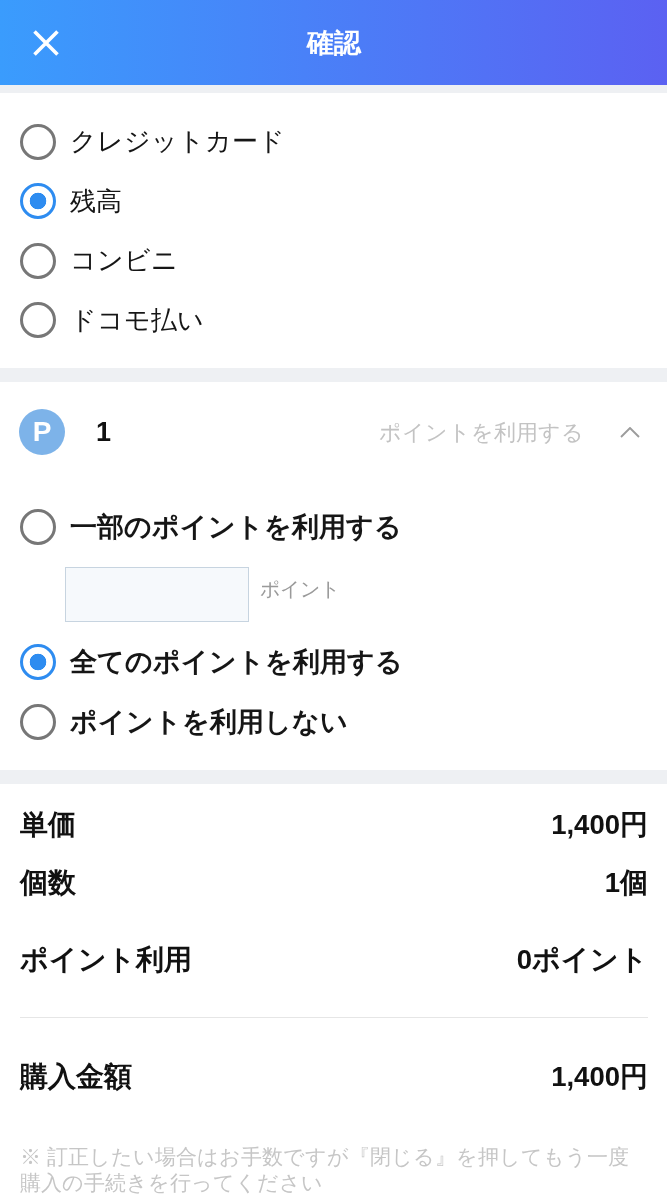 The width and height of the screenshot is (667, 1200). I want to click on points-badge: P, so click(42, 432).